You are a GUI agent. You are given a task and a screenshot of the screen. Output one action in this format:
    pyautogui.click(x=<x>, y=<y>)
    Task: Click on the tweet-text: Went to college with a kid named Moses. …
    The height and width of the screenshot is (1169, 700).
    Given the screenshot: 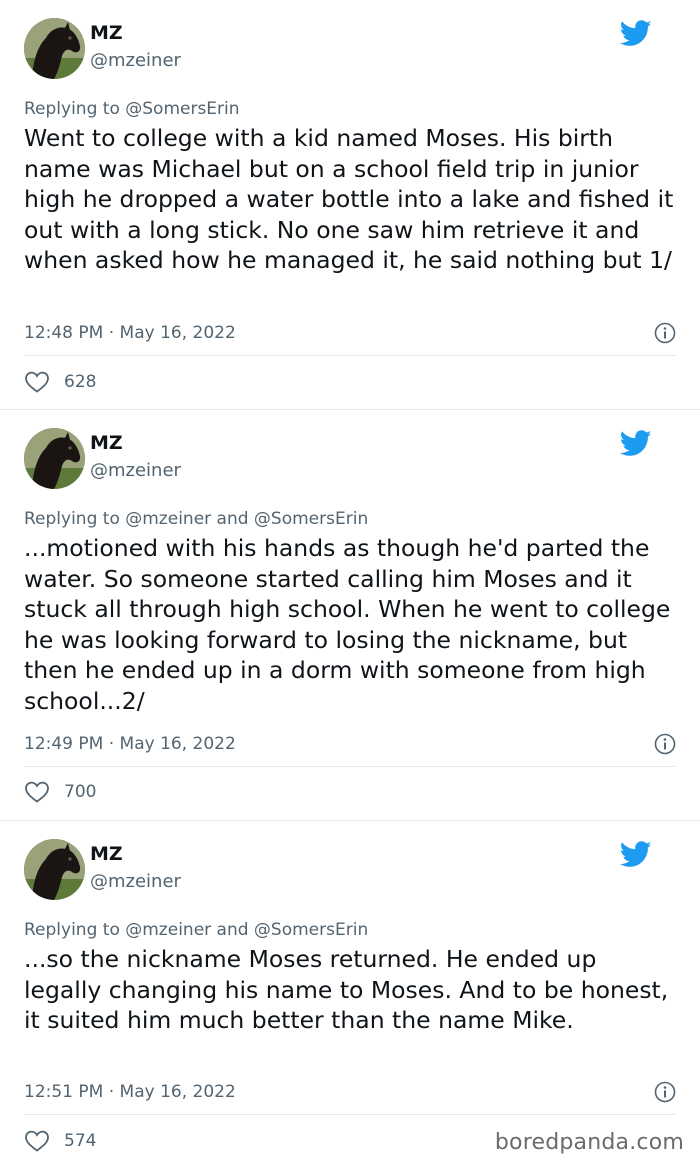 What is the action you would take?
    pyautogui.click(x=349, y=199)
    